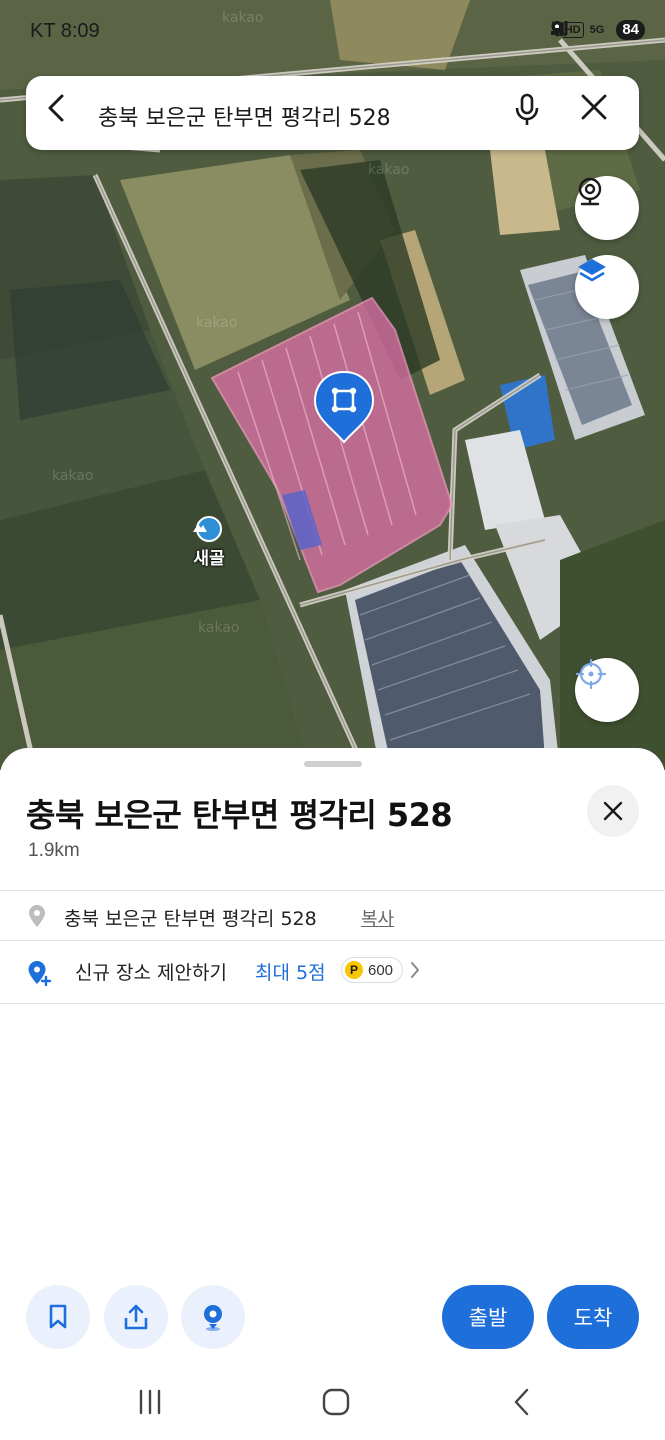 The image size is (665, 1440). I want to click on share-icon, so click(136, 1317).